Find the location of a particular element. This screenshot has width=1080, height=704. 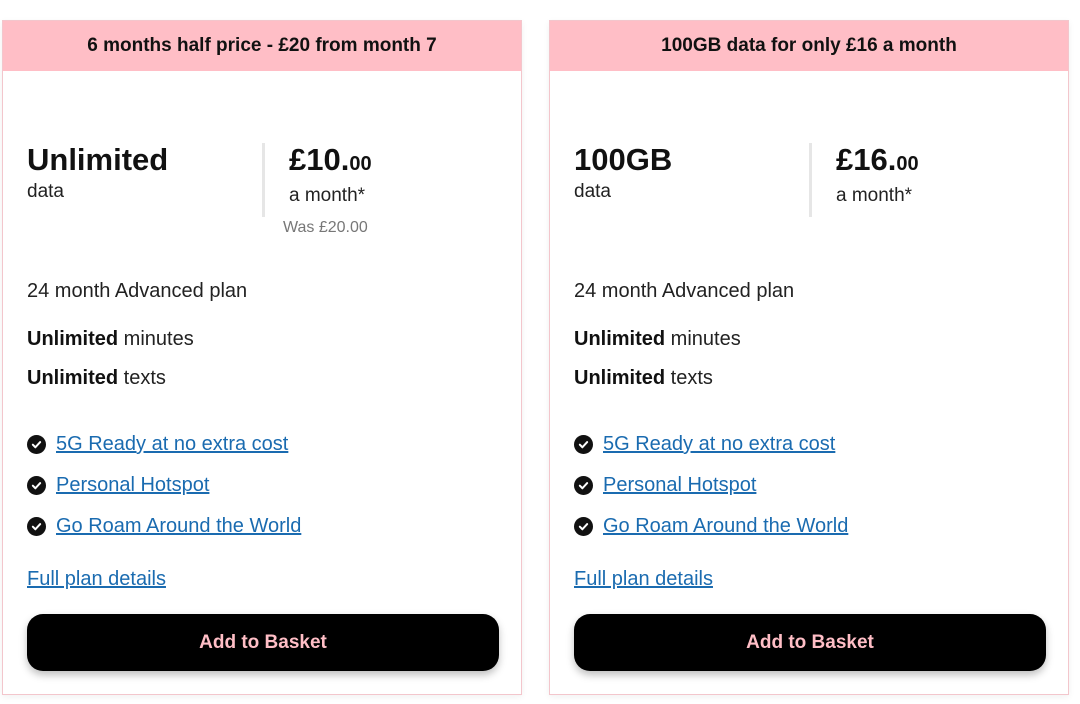

data-allowance: Unlimited data is located at coordinates (97, 172).